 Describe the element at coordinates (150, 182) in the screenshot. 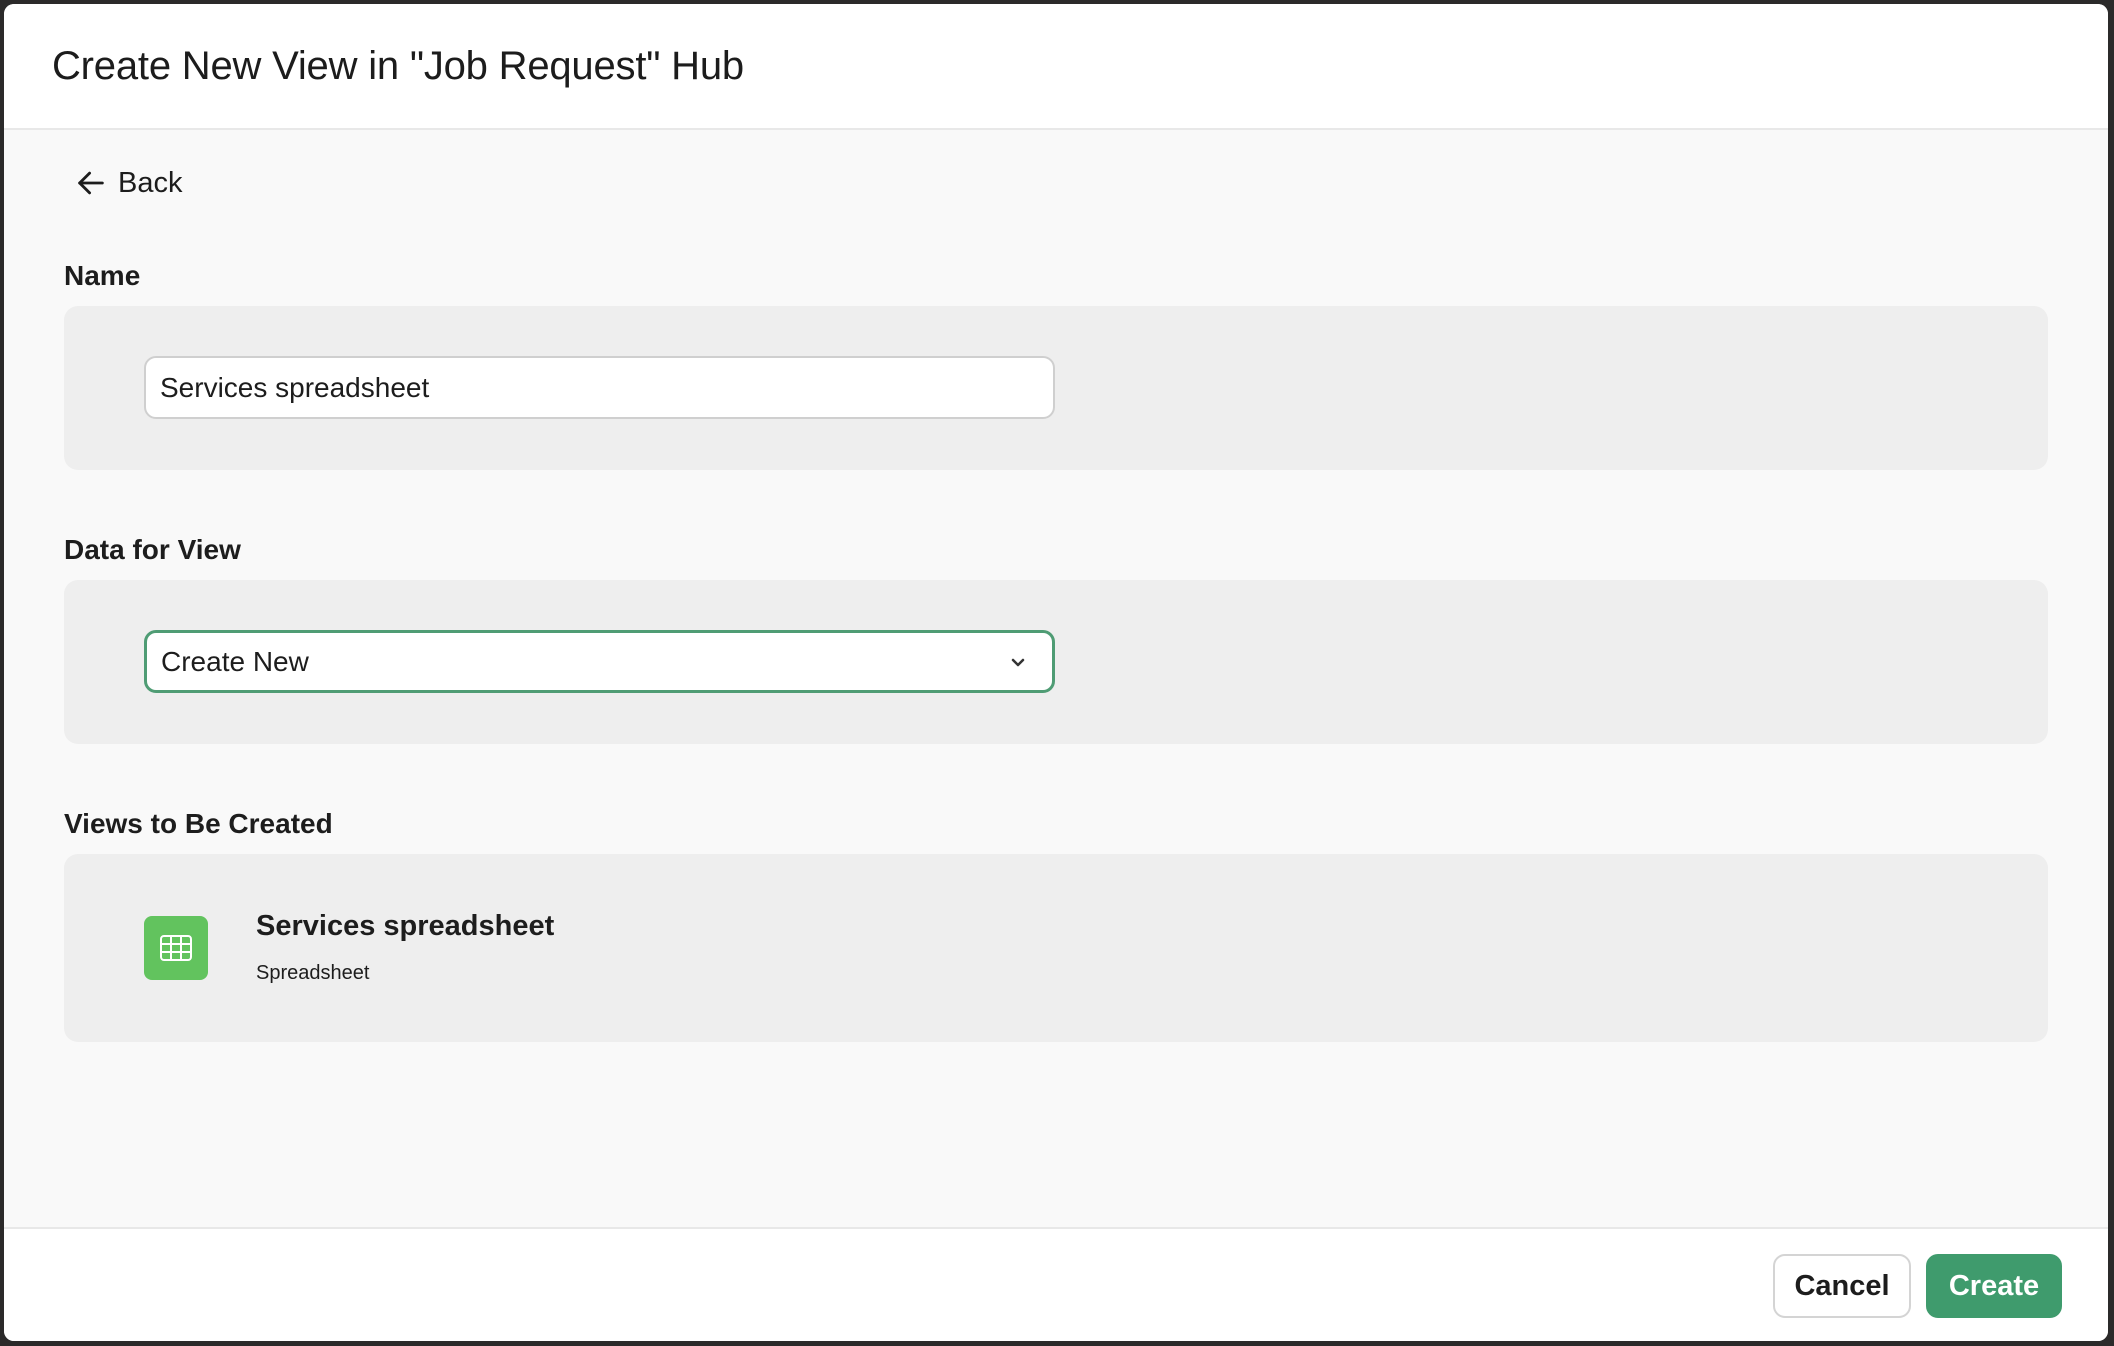

I see `back-label: Back` at that location.